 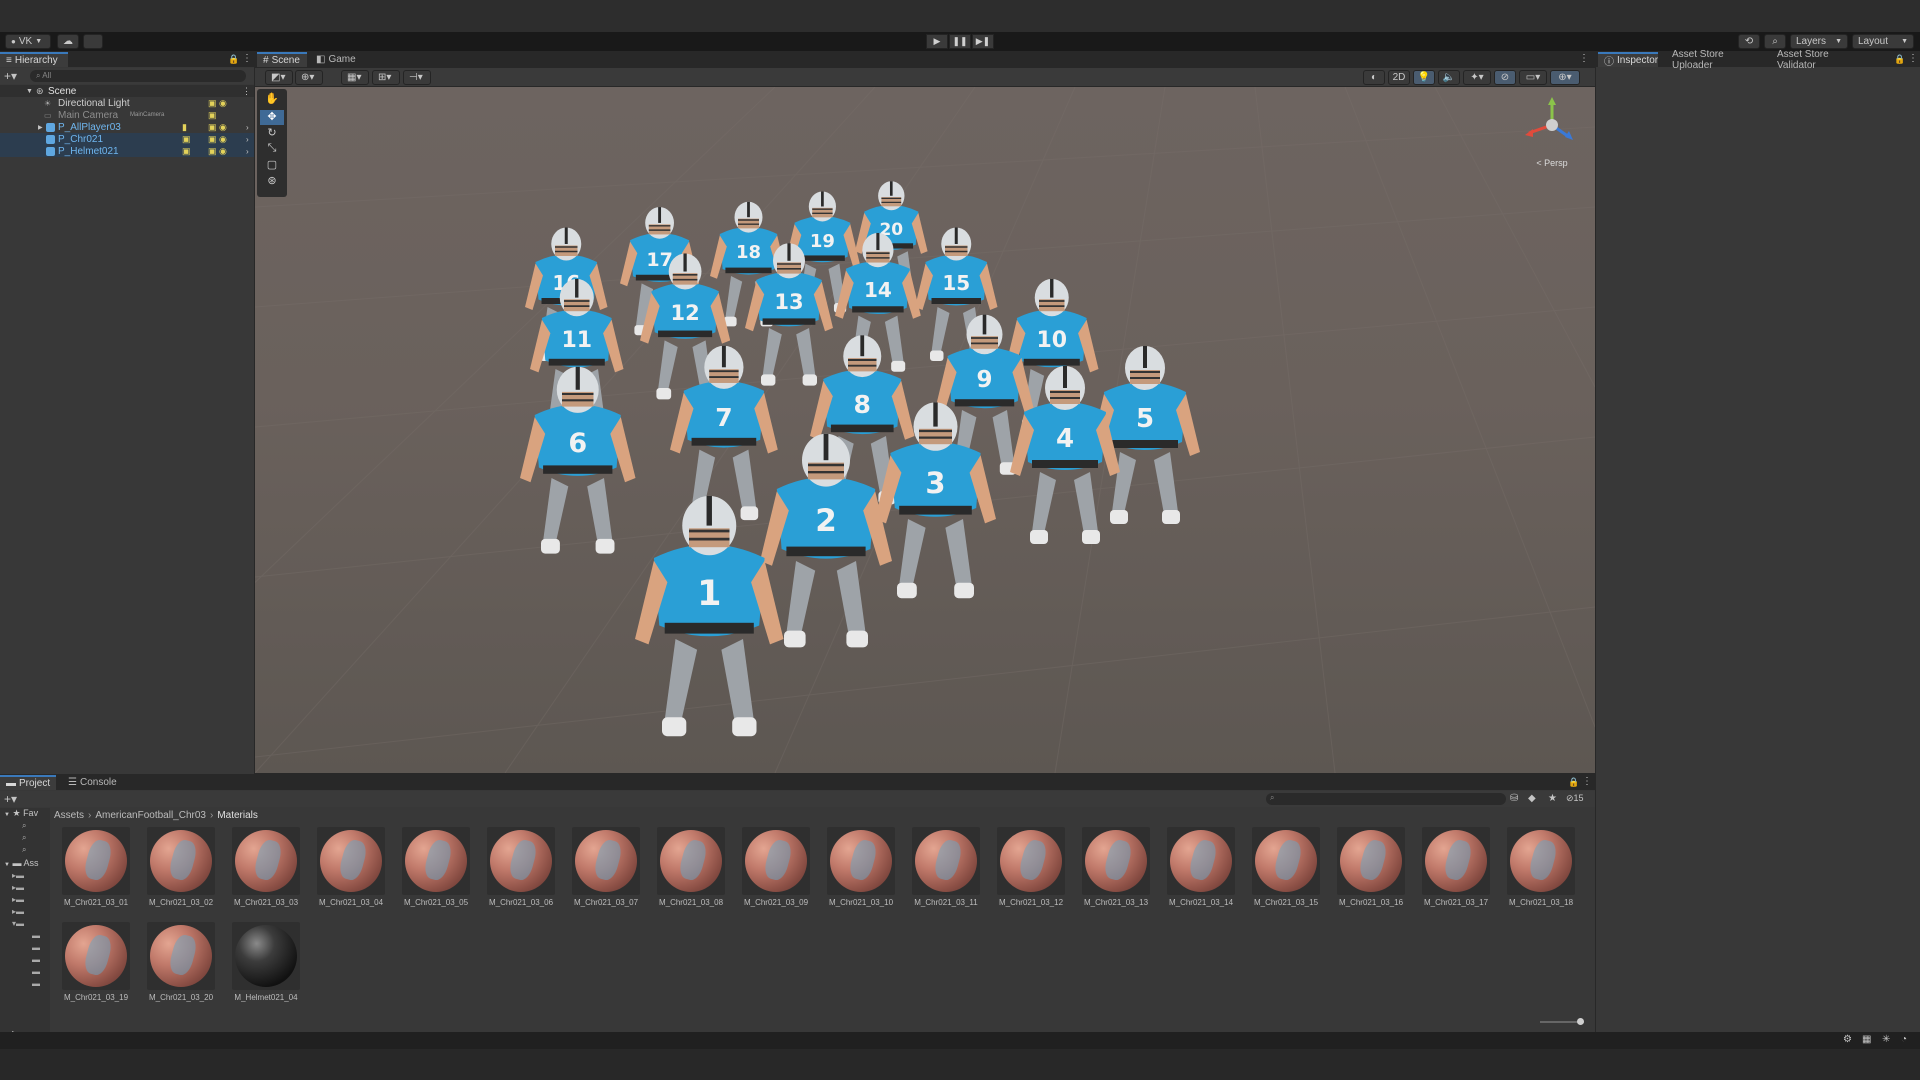 What do you see at coordinates (1532, 798) in the screenshot?
I see `label-filter-icon: ◆` at bounding box center [1532, 798].